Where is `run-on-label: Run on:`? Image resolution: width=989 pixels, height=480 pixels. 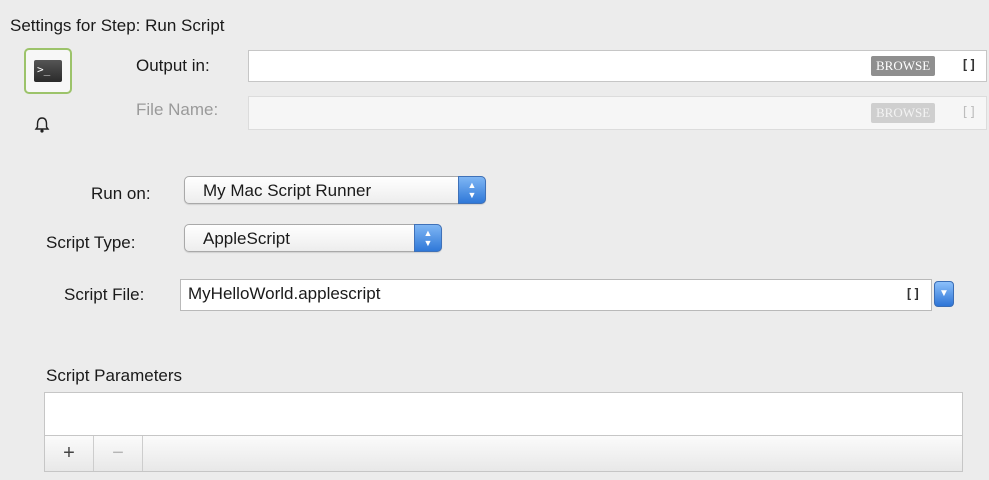
run-on-label: Run on: is located at coordinates (121, 193).